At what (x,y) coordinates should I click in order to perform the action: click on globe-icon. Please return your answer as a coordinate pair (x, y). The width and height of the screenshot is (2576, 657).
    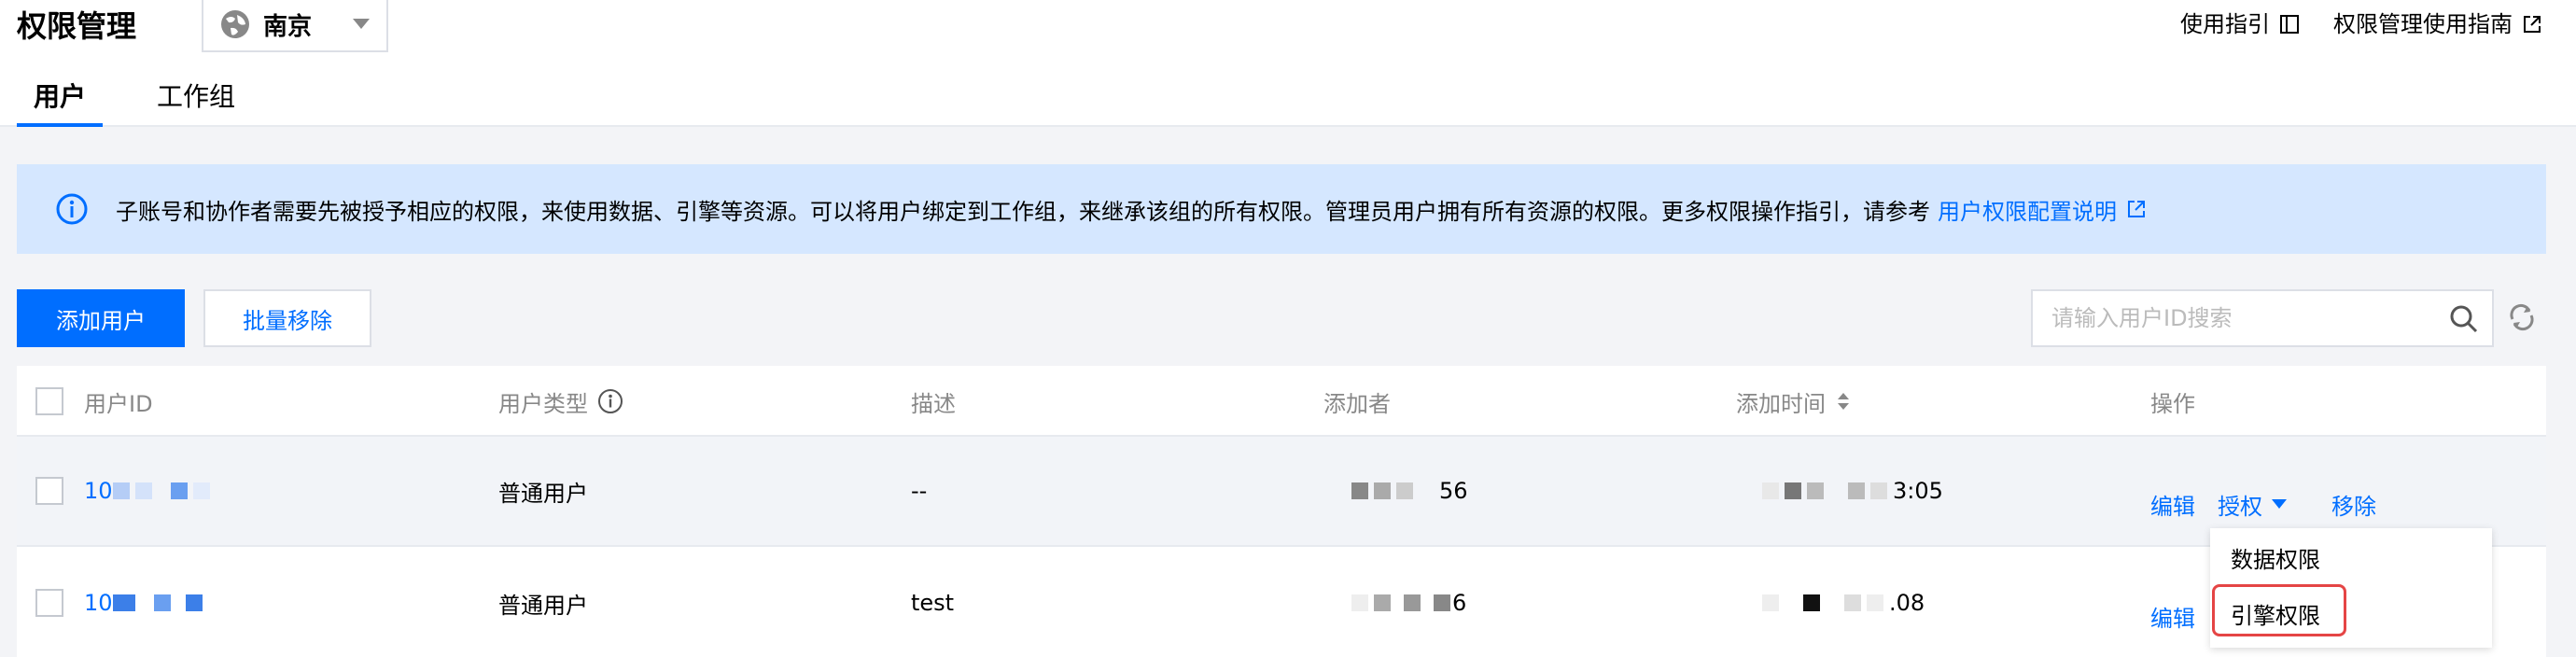
    Looking at the image, I should click on (235, 24).